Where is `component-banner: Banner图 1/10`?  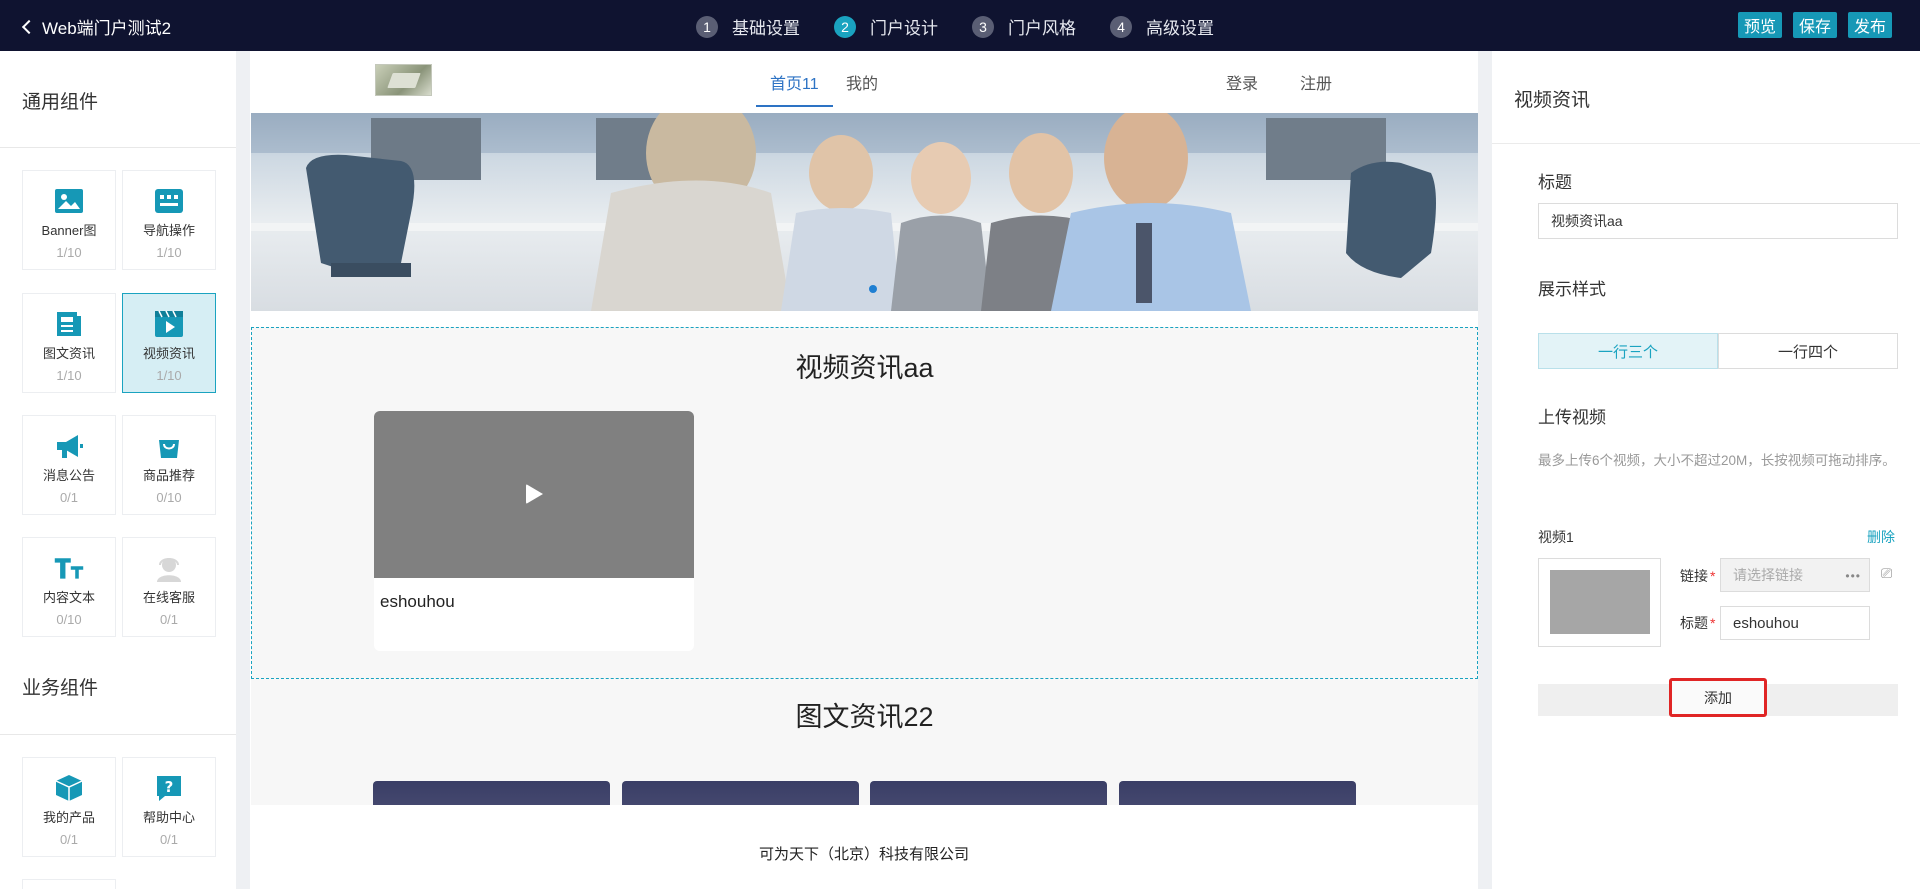 component-banner: Banner图 1/10 is located at coordinates (69, 220).